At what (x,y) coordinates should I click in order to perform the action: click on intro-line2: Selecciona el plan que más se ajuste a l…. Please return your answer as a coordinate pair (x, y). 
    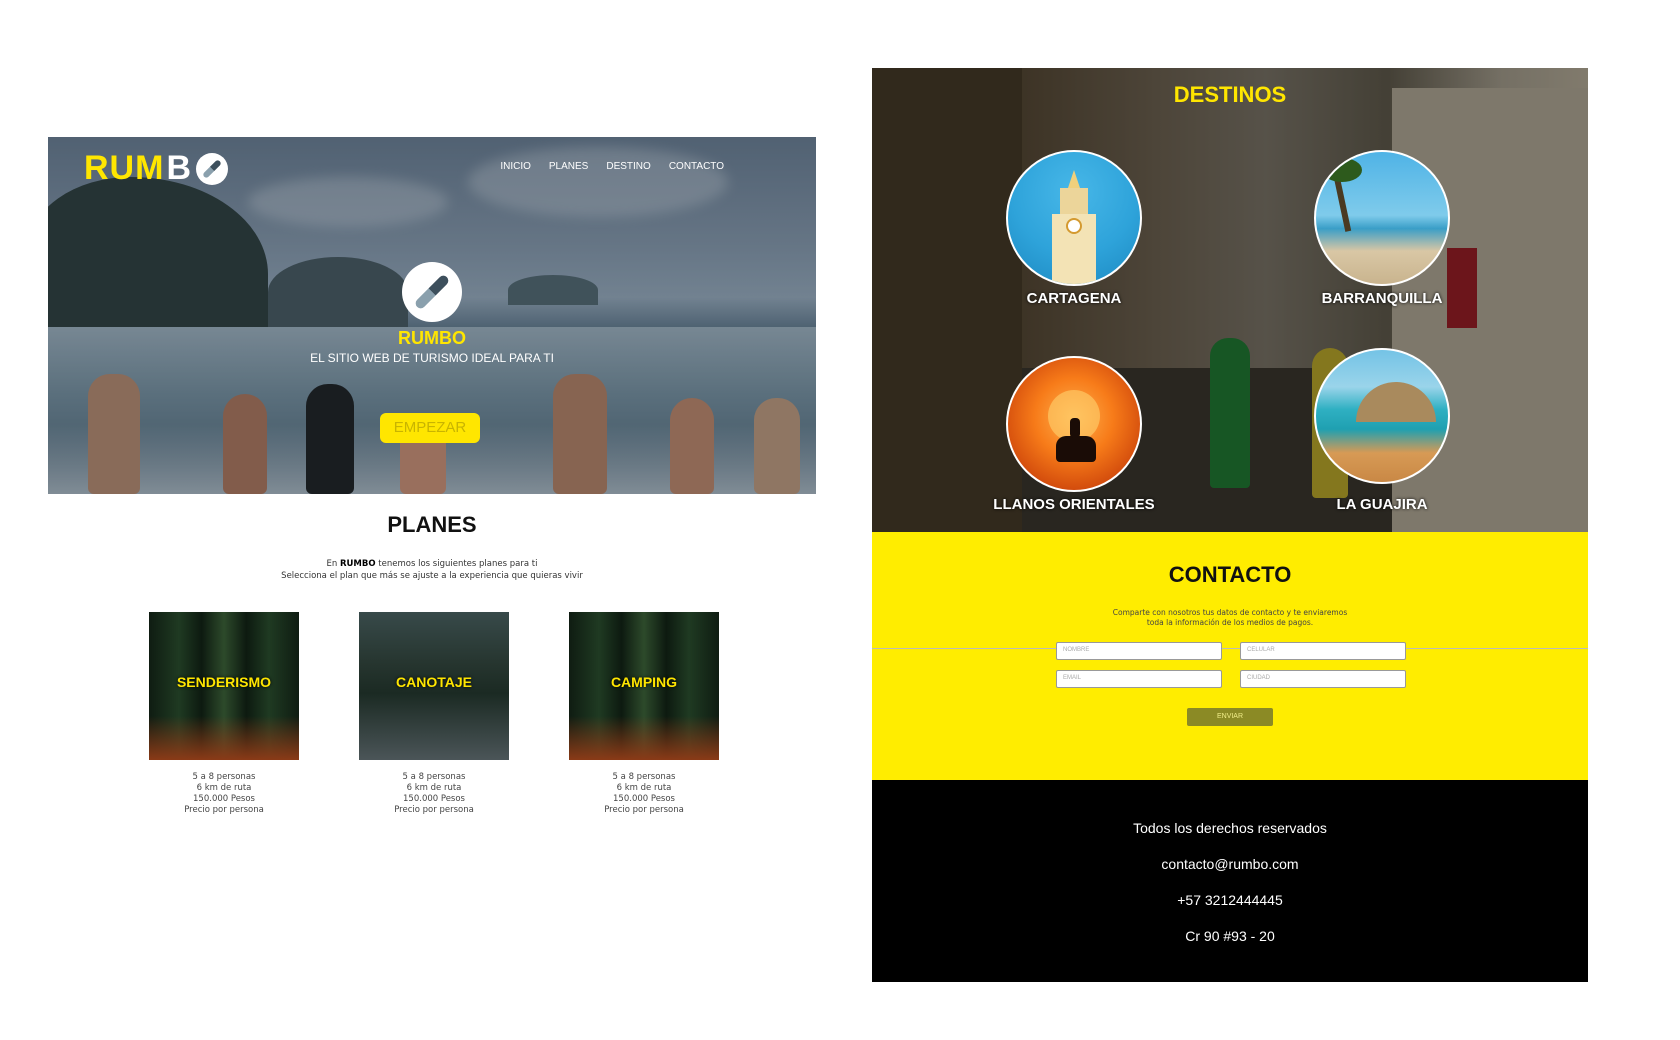
    Looking at the image, I should click on (432, 576).